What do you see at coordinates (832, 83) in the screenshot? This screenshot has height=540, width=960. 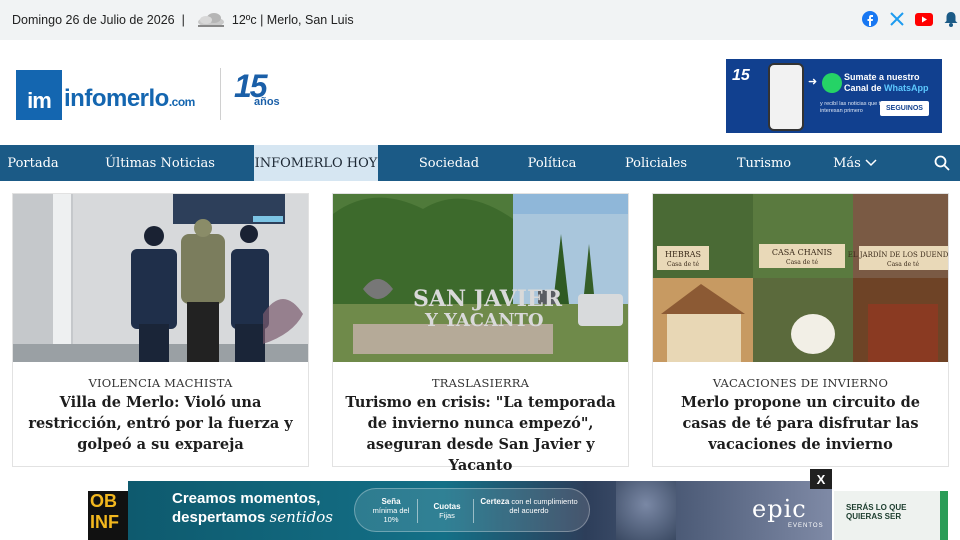 I see `whatsapp-icon` at bounding box center [832, 83].